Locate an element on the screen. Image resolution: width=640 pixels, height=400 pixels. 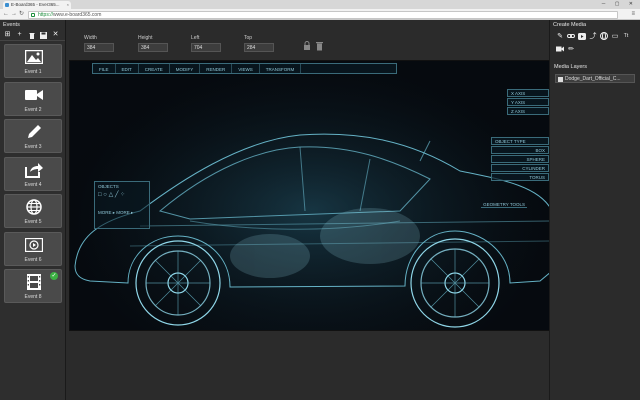
x-axis-item: X AXIS is located at coordinates (528, 93).